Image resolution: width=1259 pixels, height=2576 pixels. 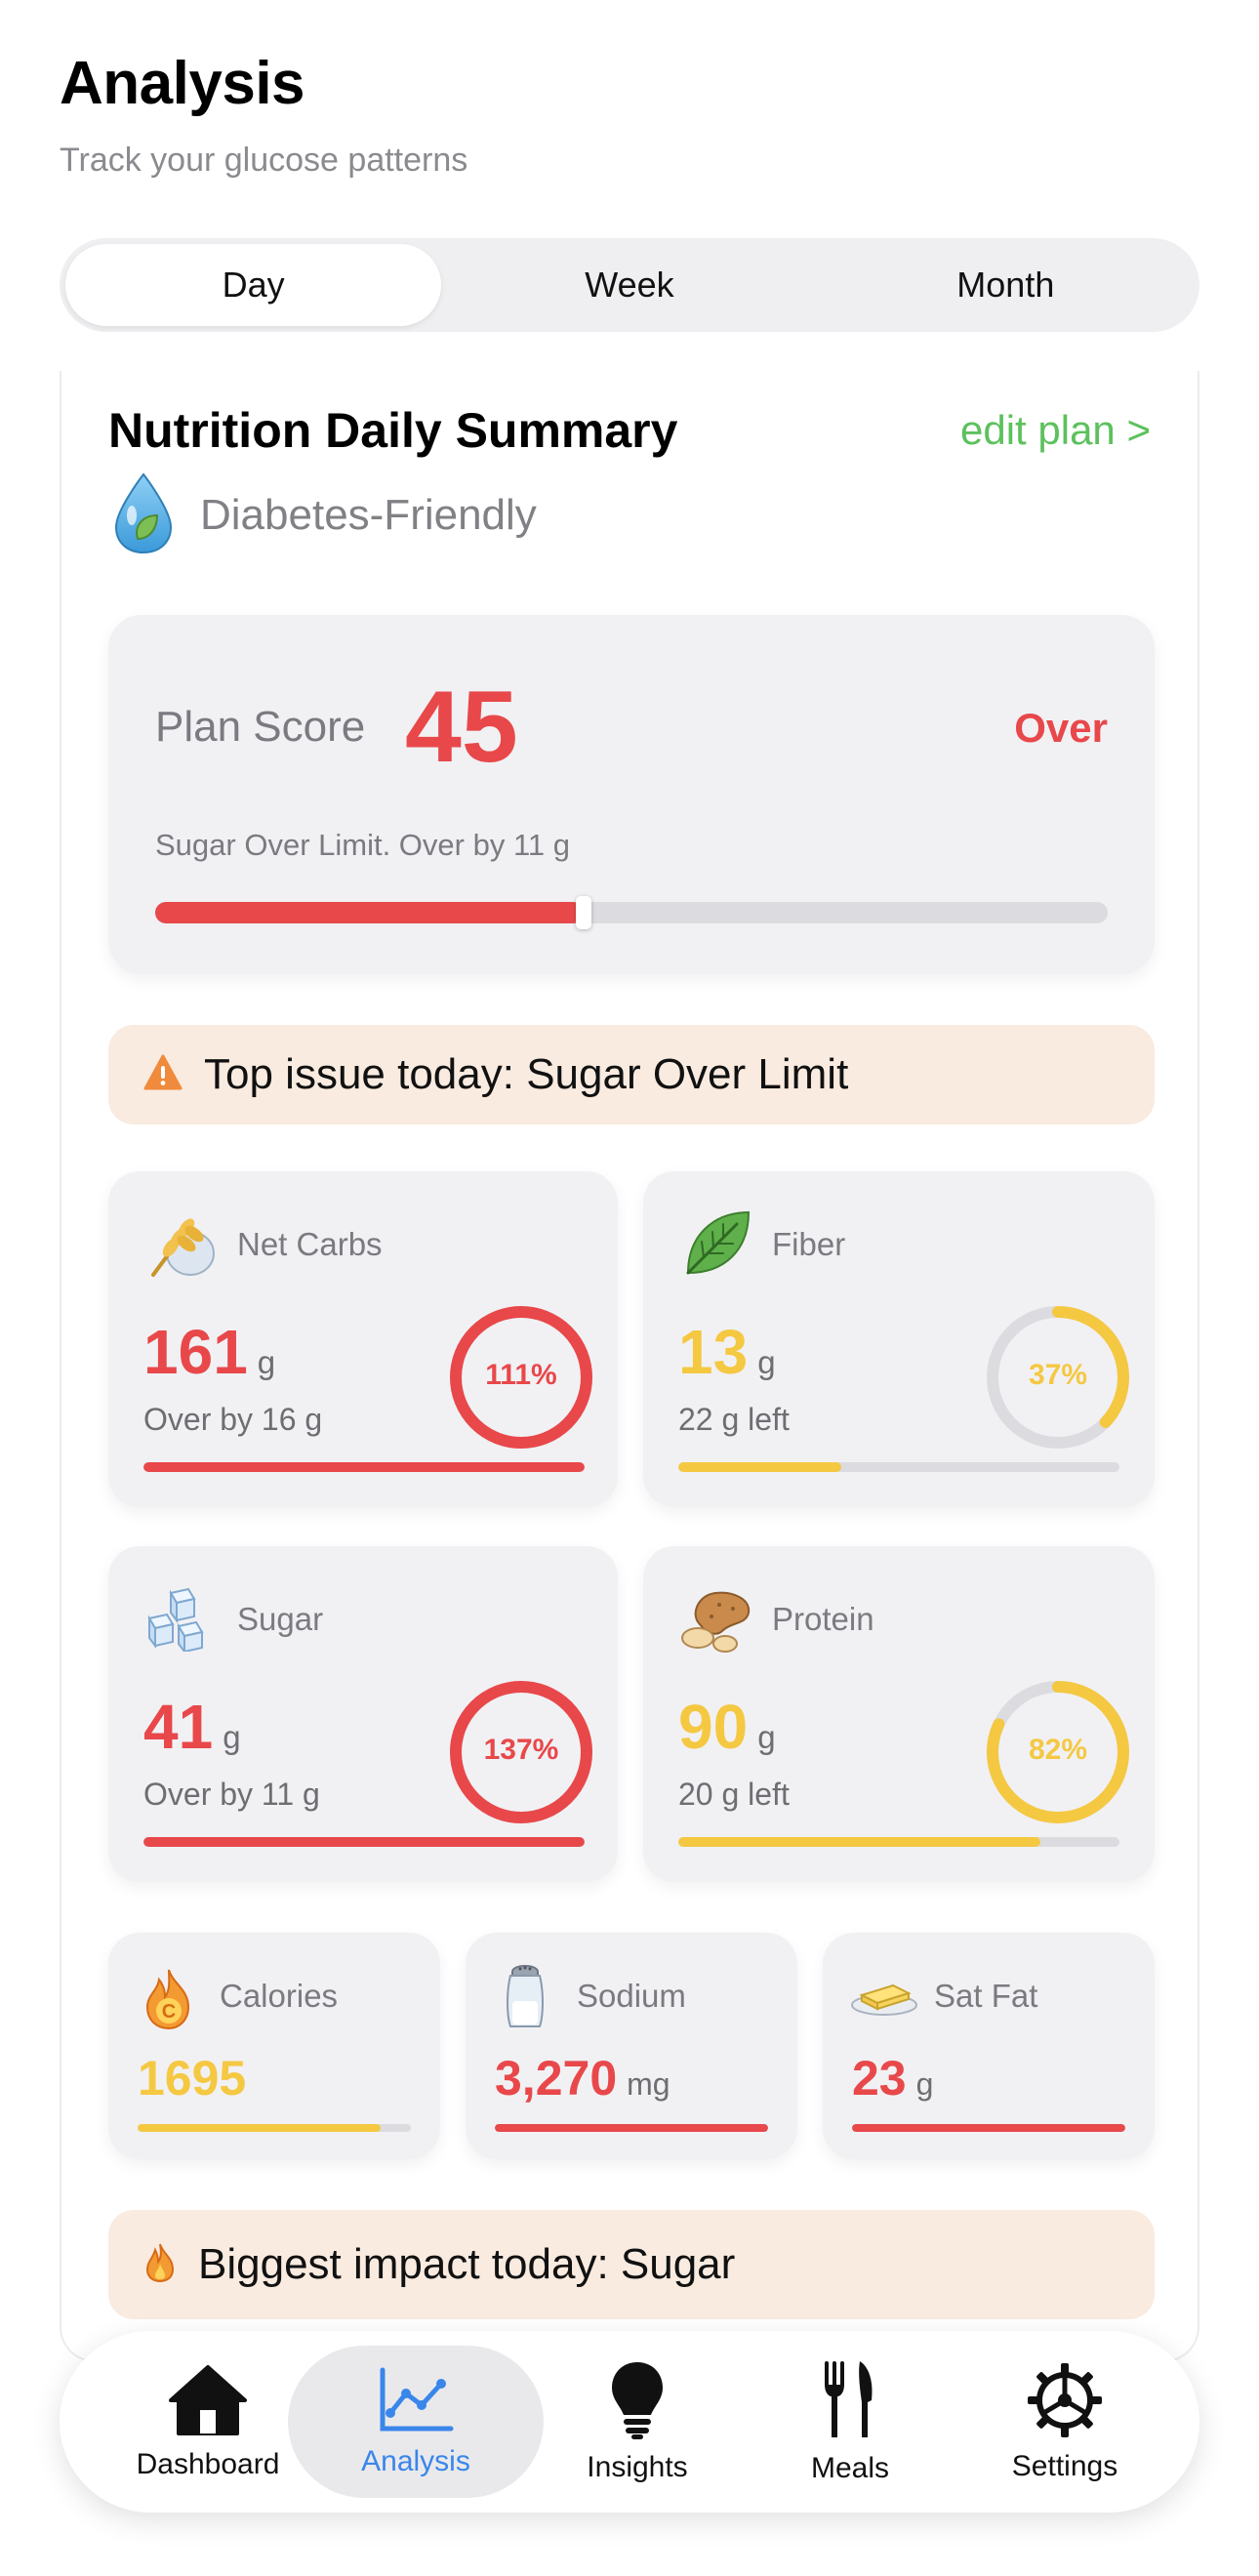 I want to click on plan-score-label: Plan Score, so click(x=260, y=727).